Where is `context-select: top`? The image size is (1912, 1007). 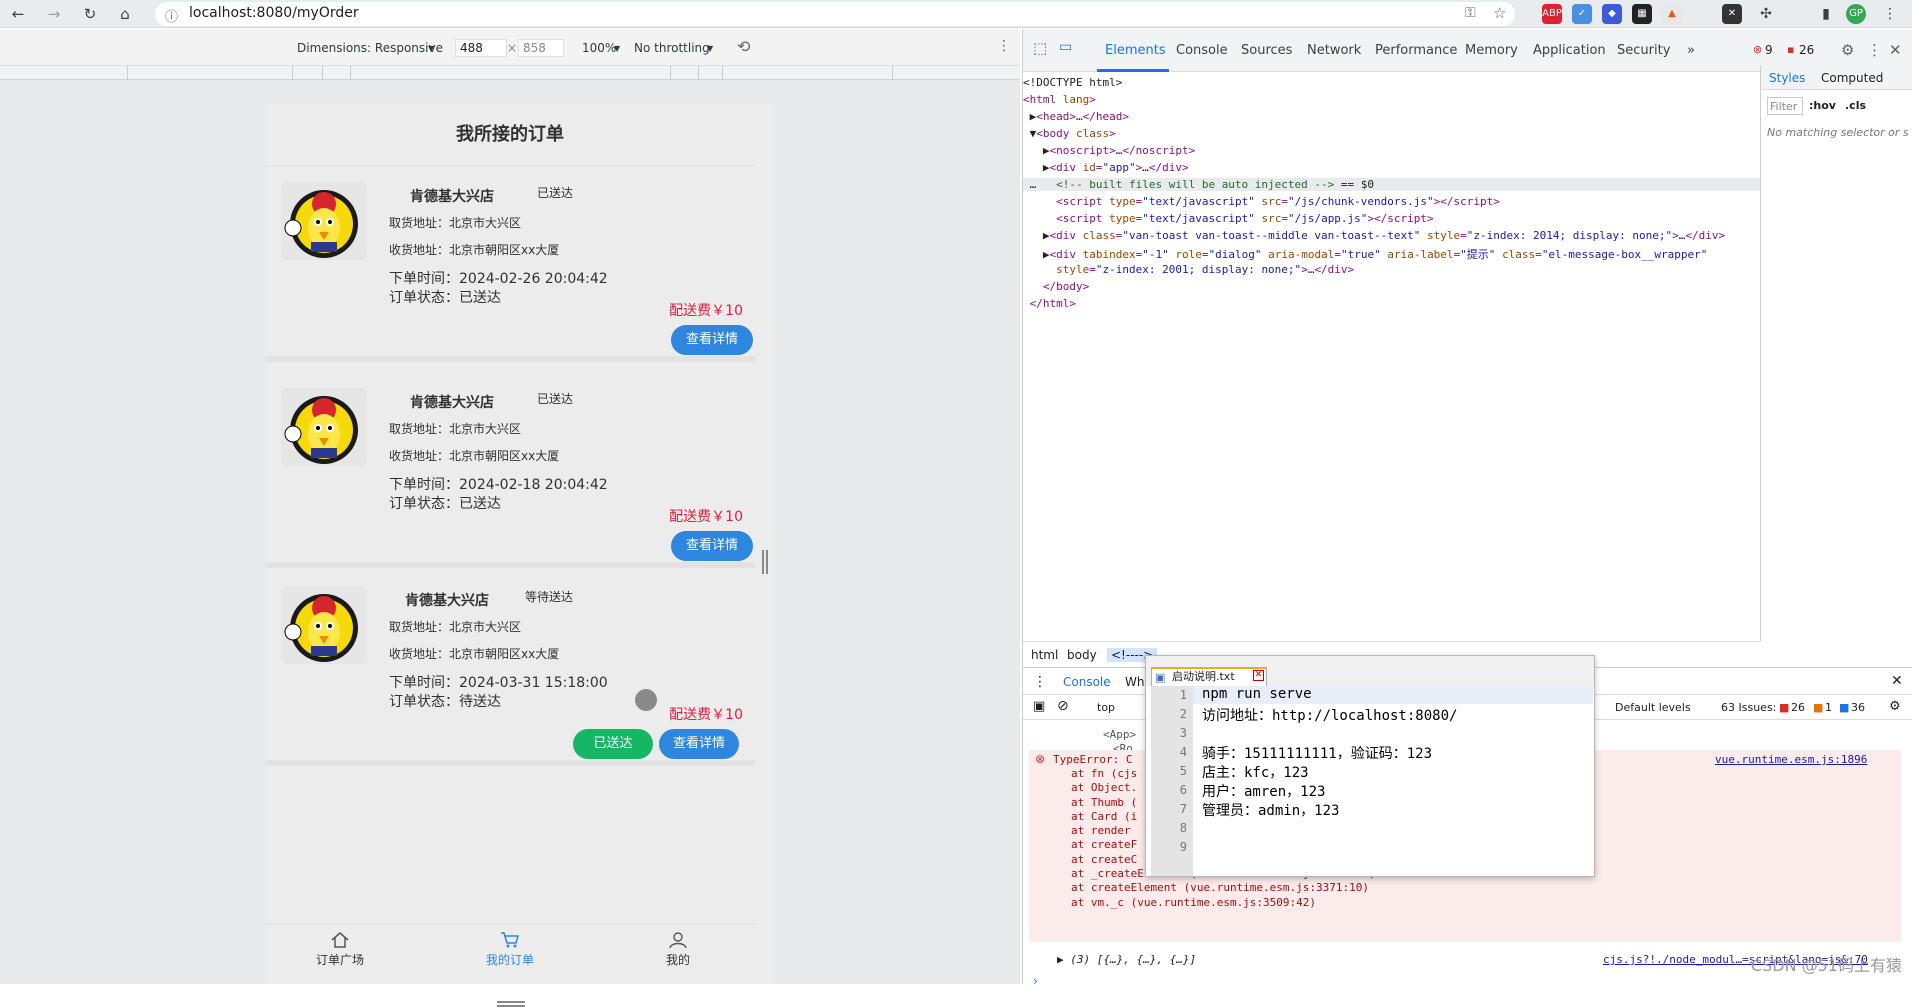
context-select: top is located at coordinates (1106, 707).